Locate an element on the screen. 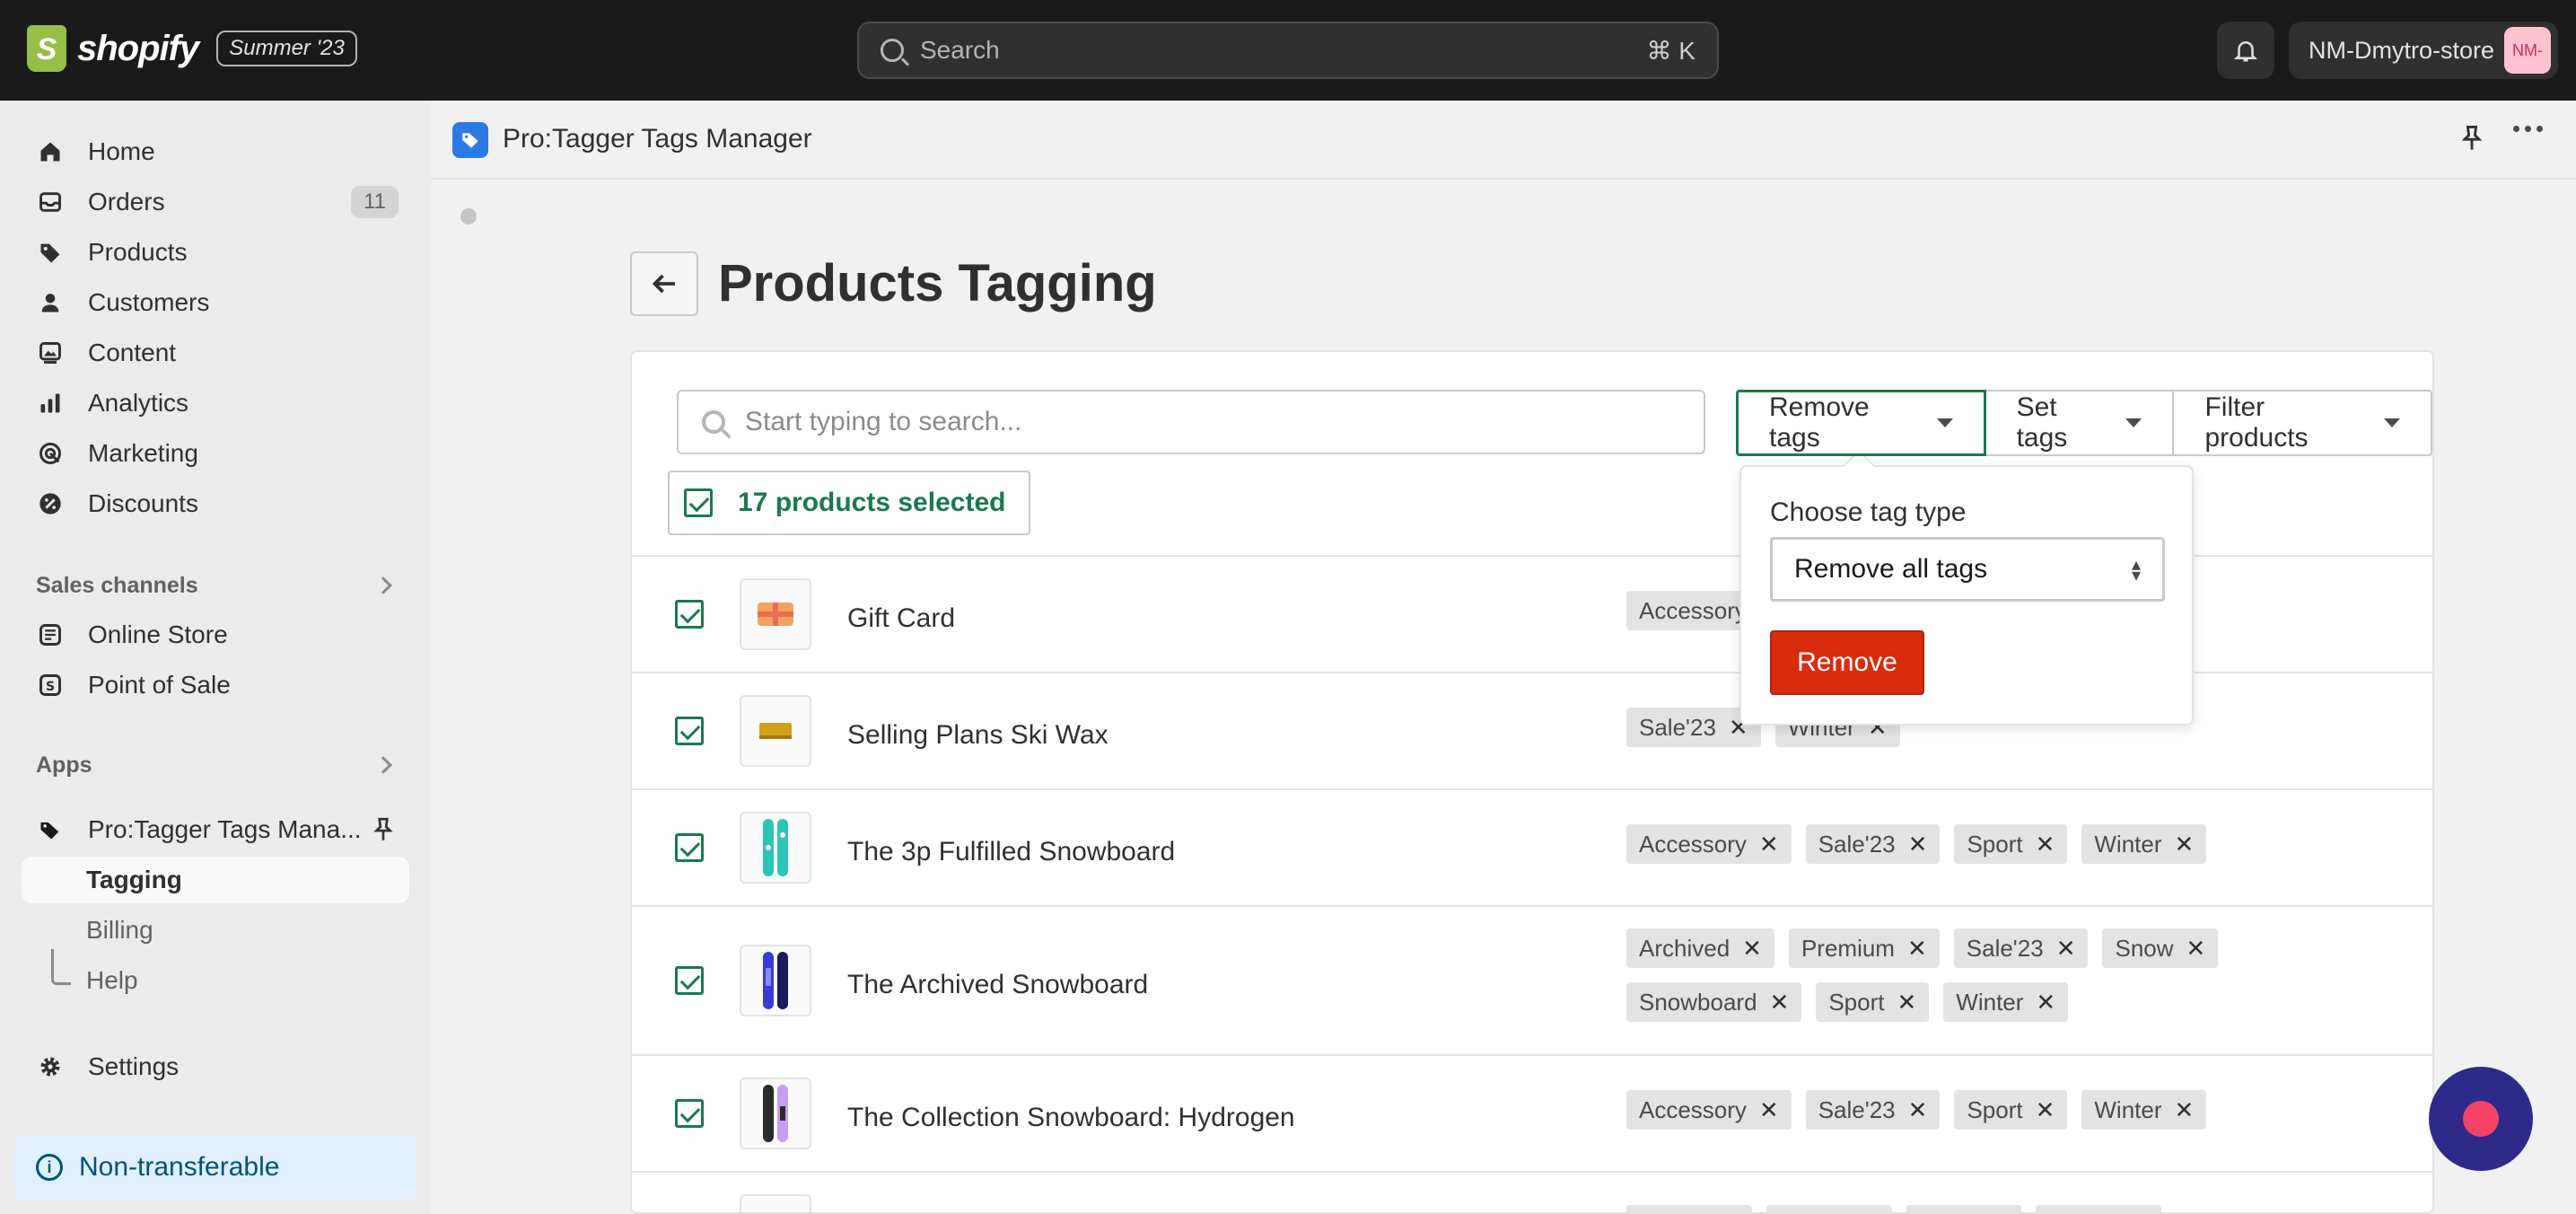 Image resolution: width=2576 pixels, height=1214 pixels. global-search: Search ⌘ K is located at coordinates (1288, 50).